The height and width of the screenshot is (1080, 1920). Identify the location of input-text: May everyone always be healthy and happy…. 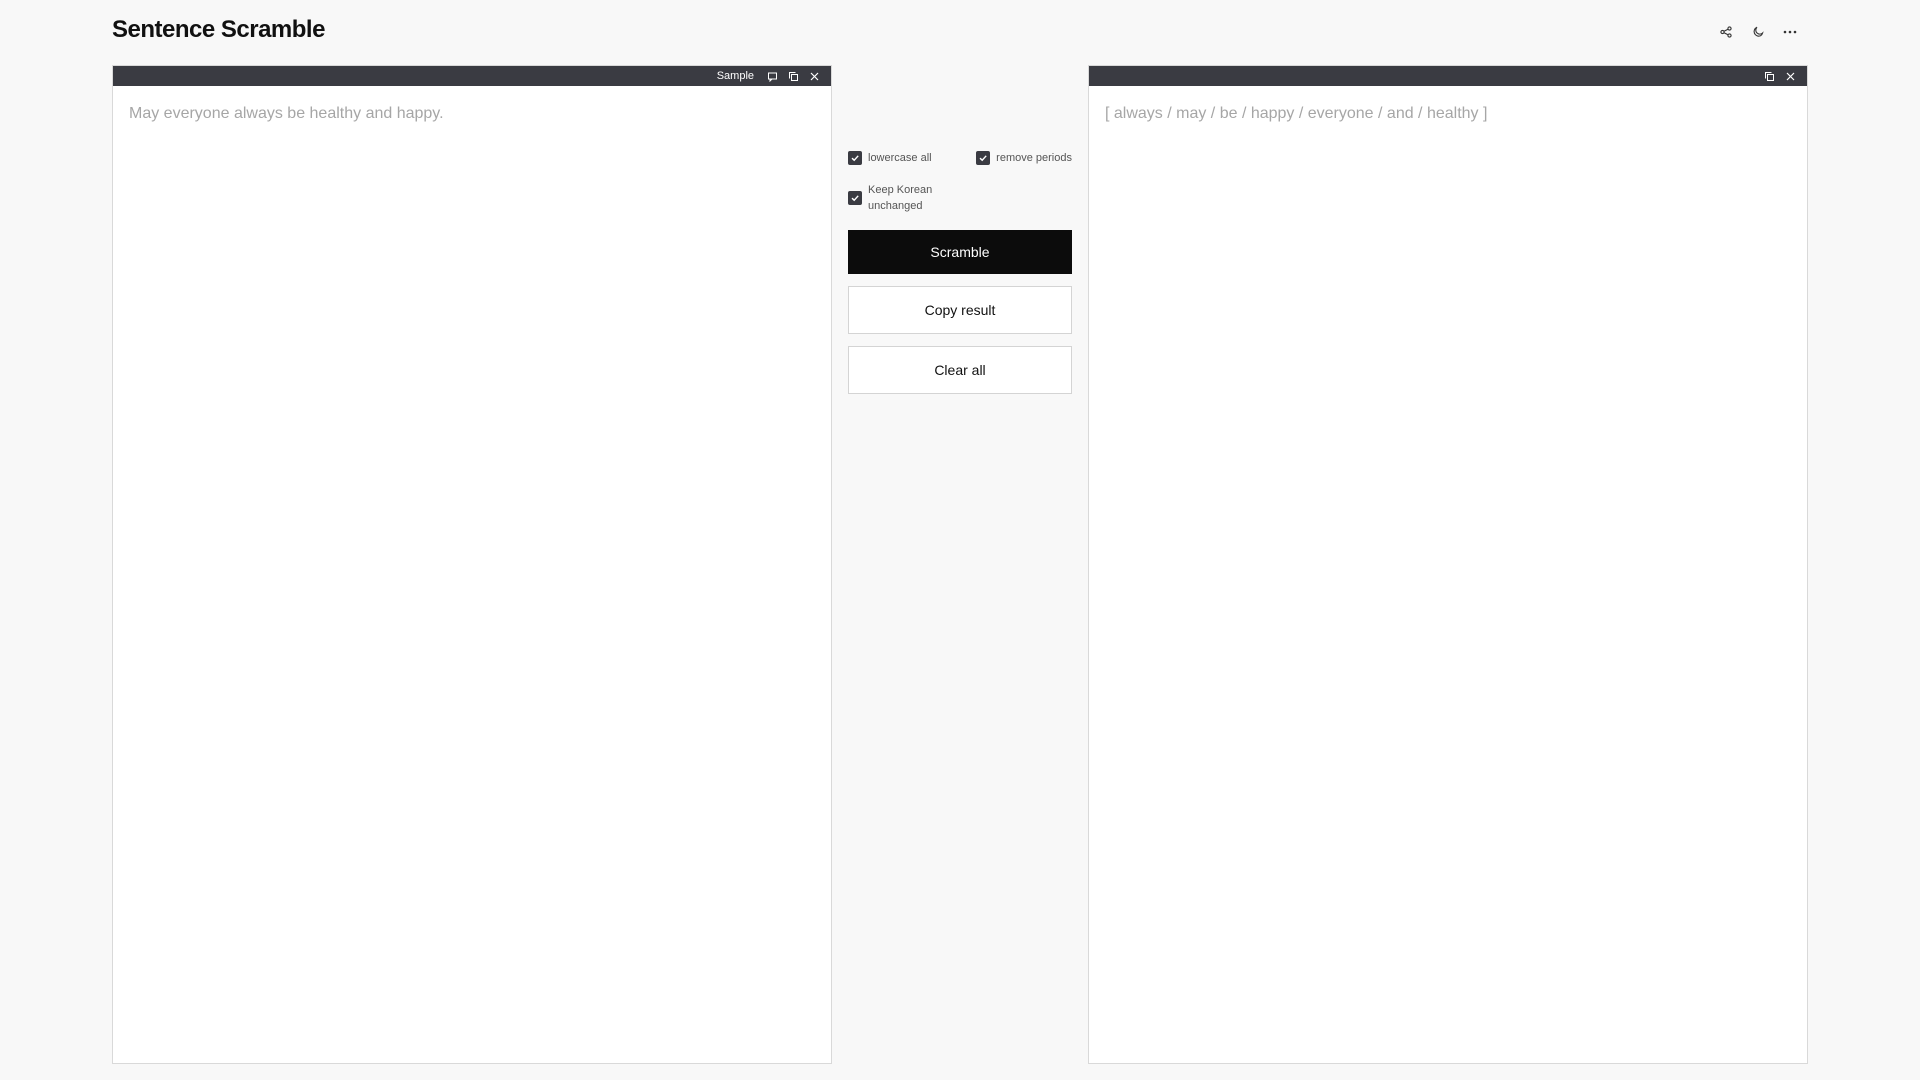
(472, 113).